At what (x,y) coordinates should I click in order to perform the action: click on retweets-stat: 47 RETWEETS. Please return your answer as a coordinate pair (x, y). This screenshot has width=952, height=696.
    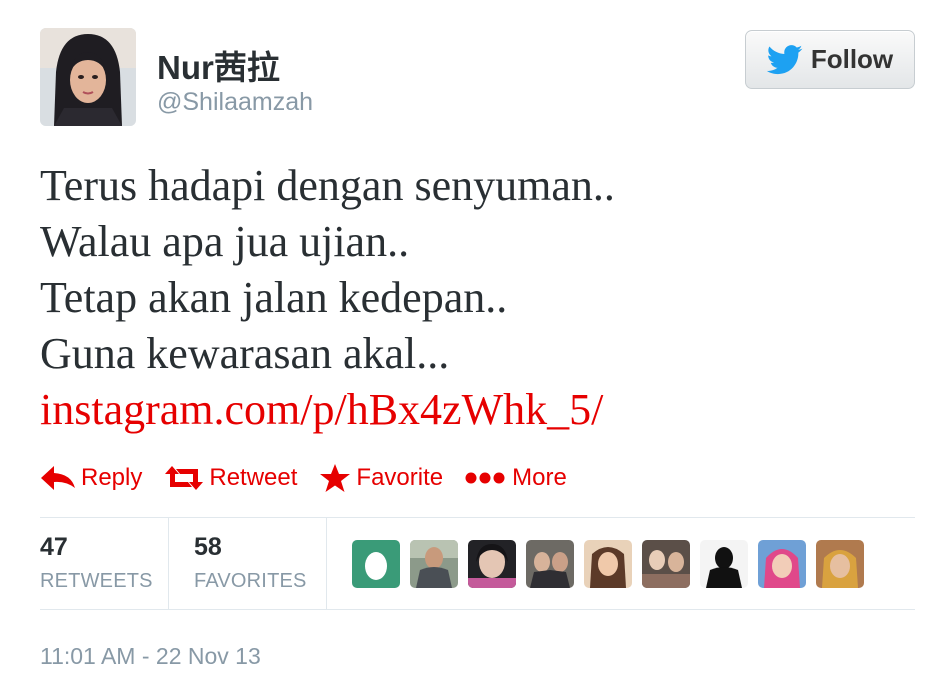
    Looking at the image, I should click on (104, 563).